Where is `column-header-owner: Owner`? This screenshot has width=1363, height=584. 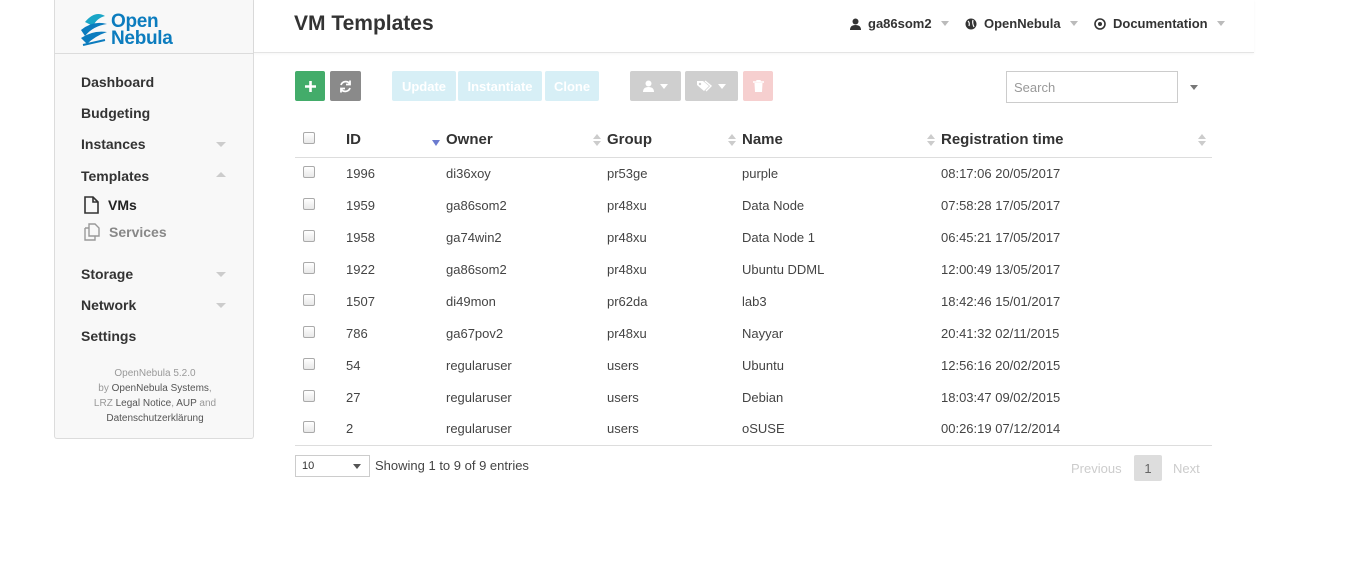
column-header-owner: Owner is located at coordinates (526, 140).